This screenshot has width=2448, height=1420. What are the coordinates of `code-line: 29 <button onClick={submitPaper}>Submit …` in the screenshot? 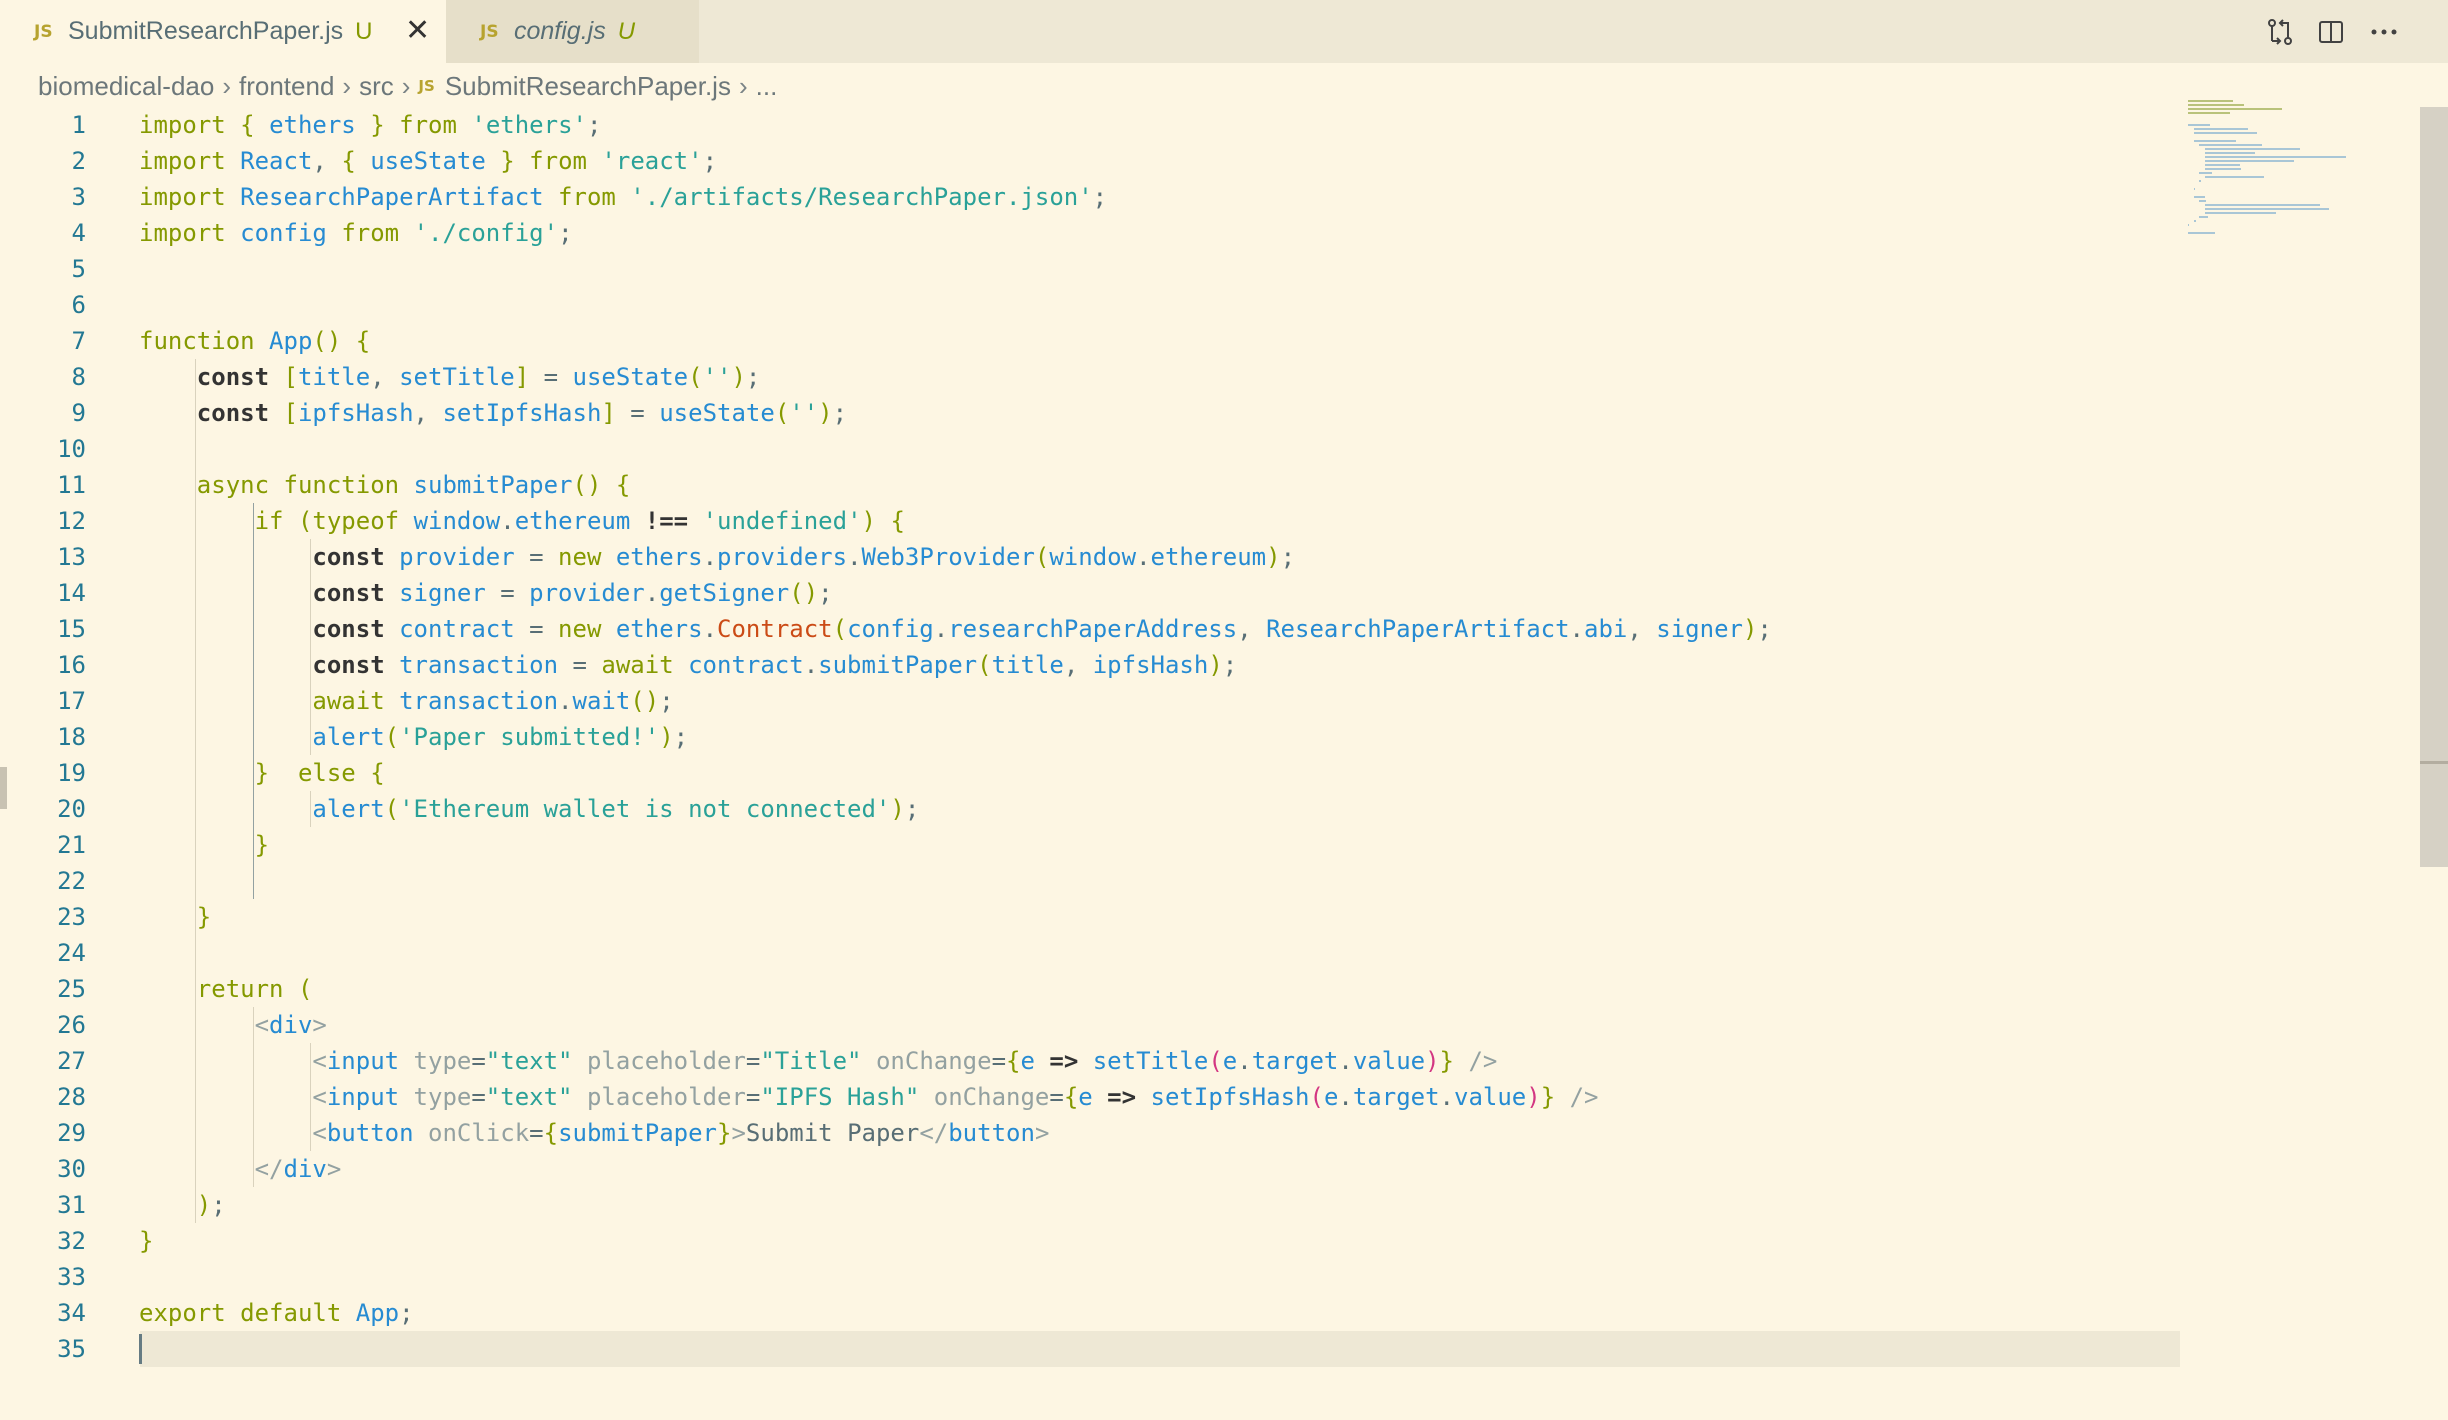 It's located at (1090, 1133).